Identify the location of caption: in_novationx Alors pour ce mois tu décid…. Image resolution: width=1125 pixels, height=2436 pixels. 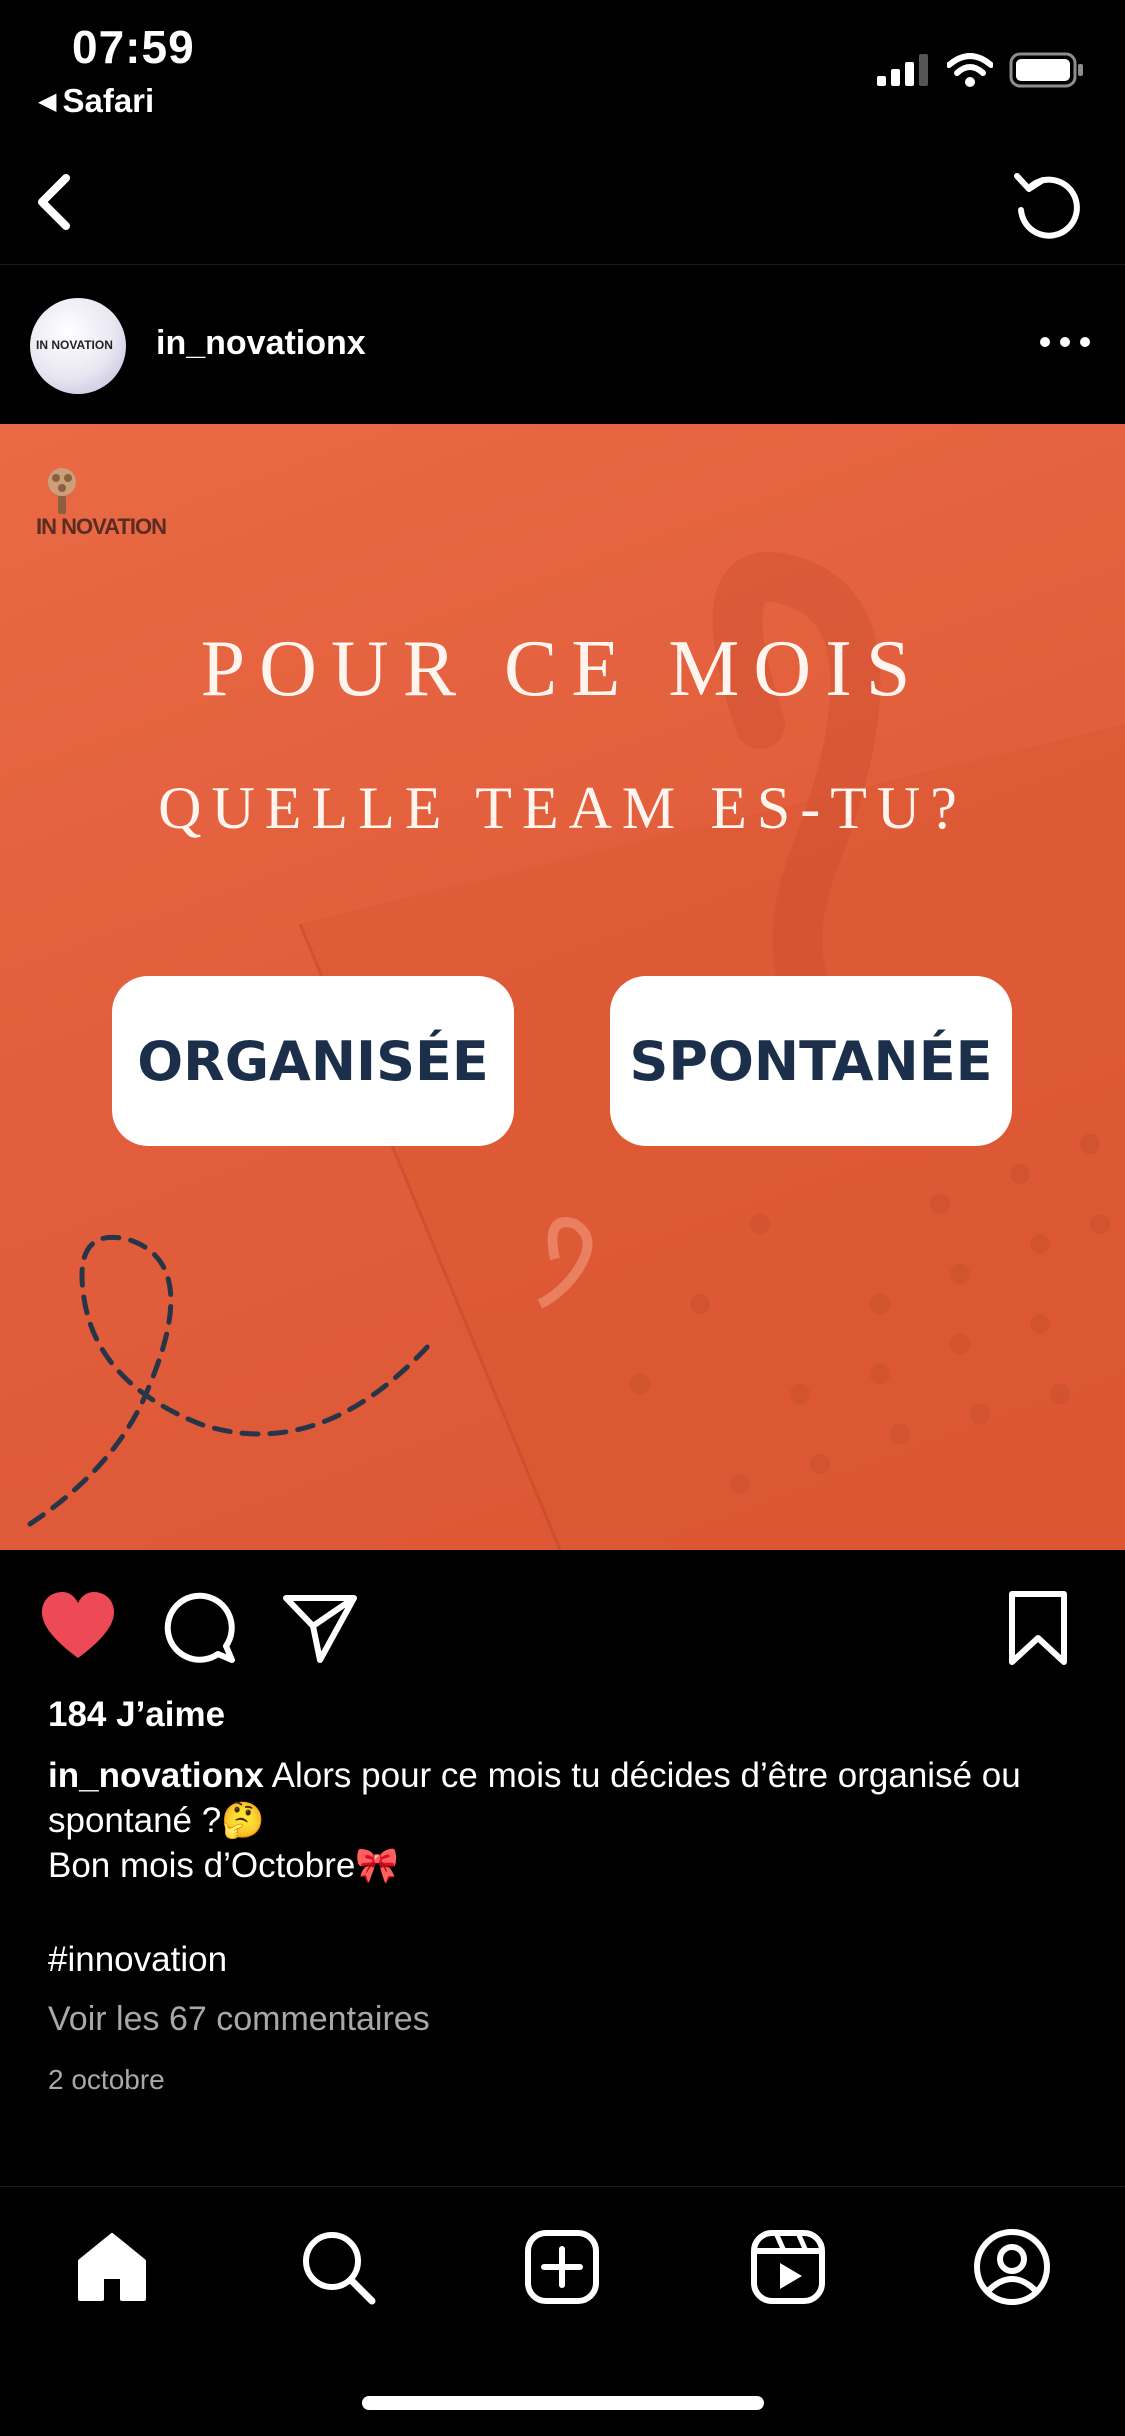
(558, 1820).